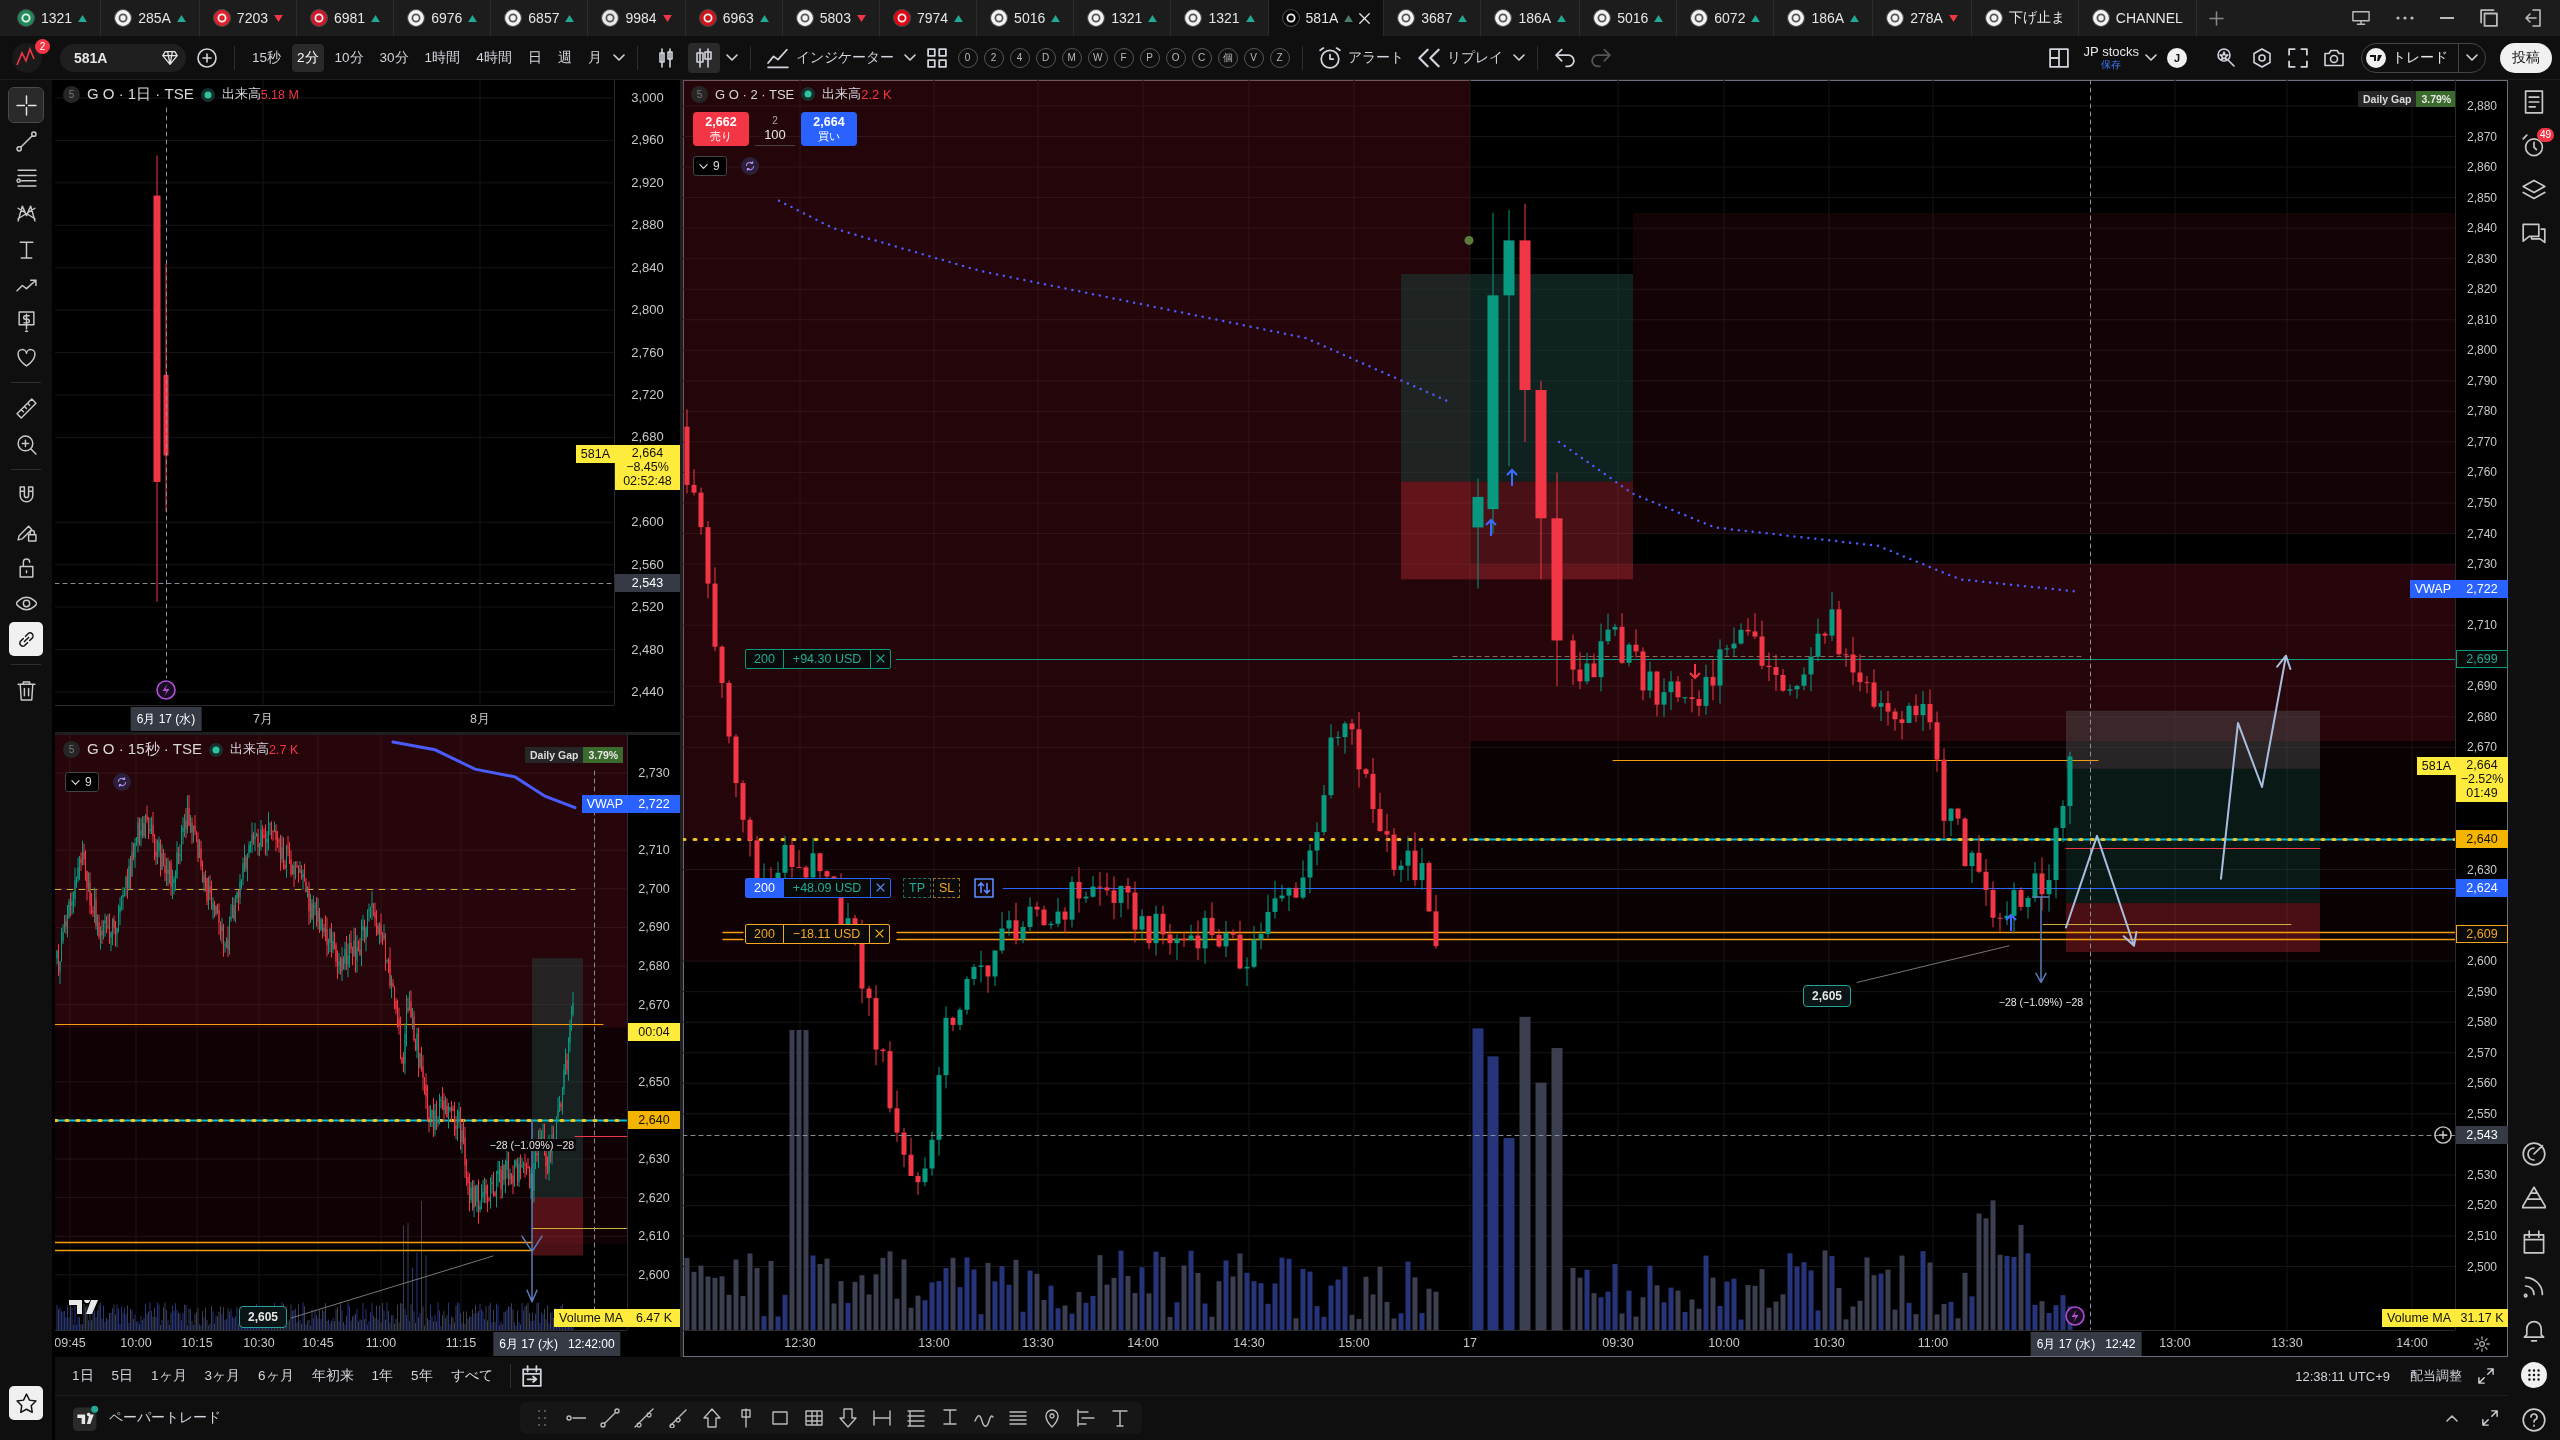 The width and height of the screenshot is (2560, 1440). Describe the element at coordinates (70, 1343) in the screenshot. I see `time-tick-label: 09:45` at that location.